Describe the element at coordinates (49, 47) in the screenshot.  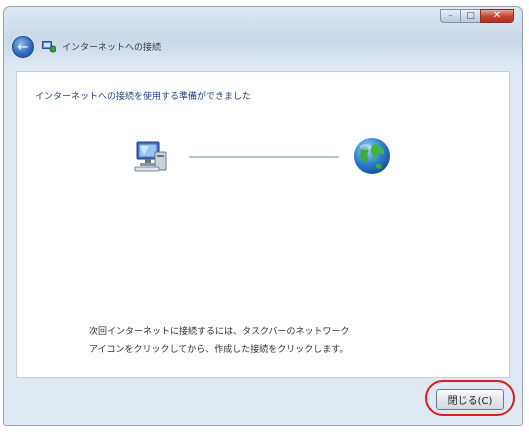
I see `wizard-icon` at that location.